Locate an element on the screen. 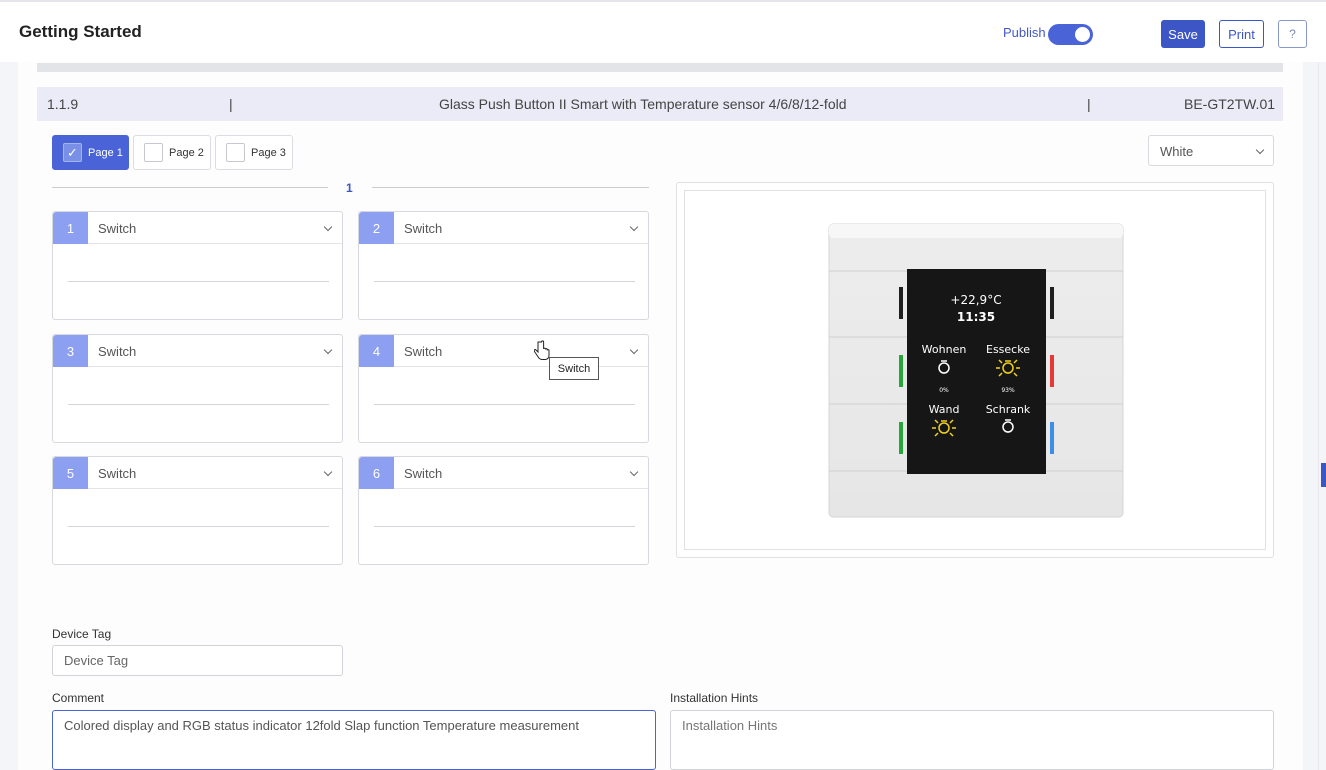 Image resolution: width=1326 pixels, height=770 pixels. color-select: White is located at coordinates (1211, 150).